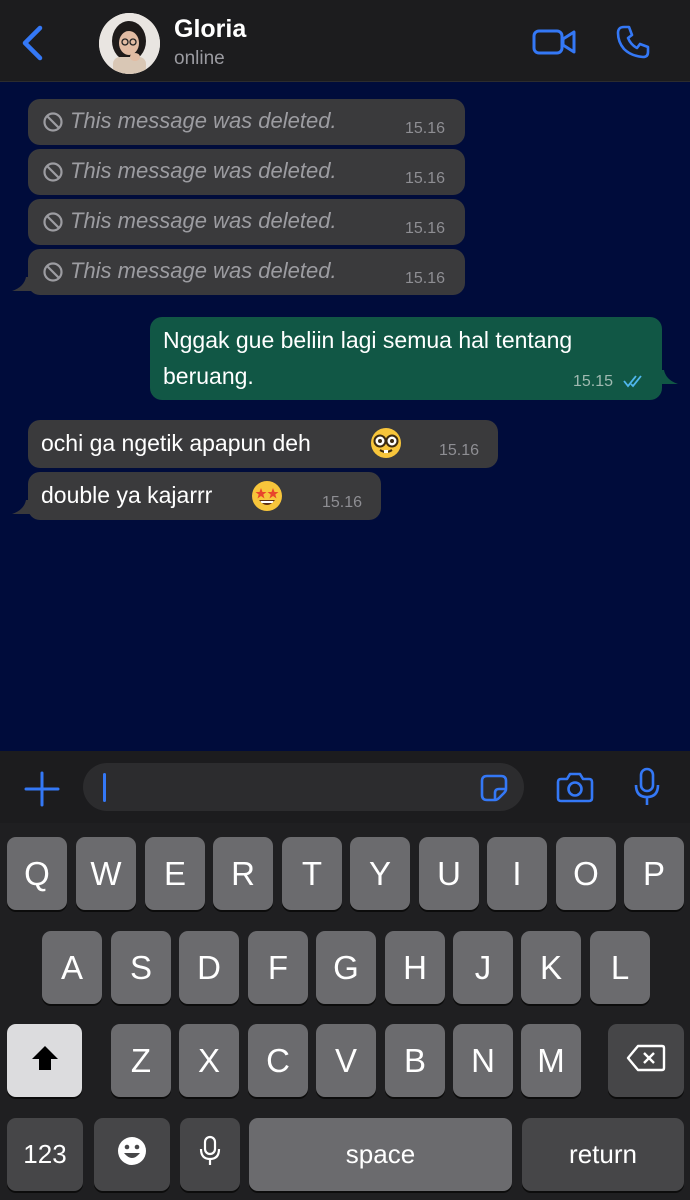 The height and width of the screenshot is (1200, 690). I want to click on incoming-message: ochi ga ngetik apapun deh 15.16, so click(263, 444).